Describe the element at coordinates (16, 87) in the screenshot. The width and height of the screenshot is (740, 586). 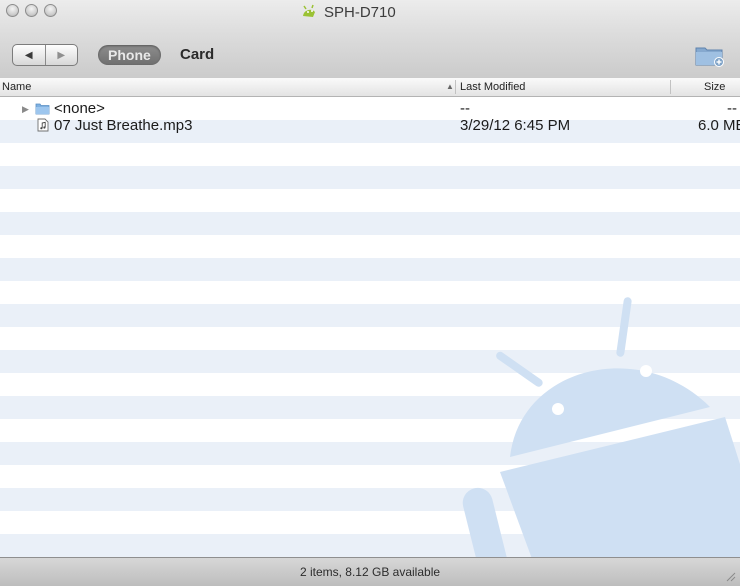
I see `column-header-name: Name` at that location.